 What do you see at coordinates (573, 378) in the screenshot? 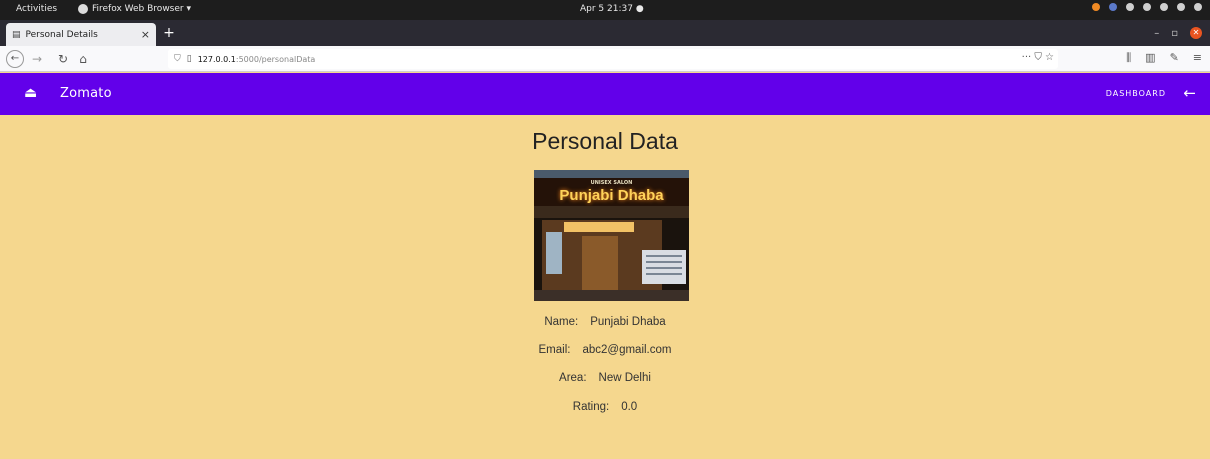
I see `area-label: Area:` at bounding box center [573, 378].